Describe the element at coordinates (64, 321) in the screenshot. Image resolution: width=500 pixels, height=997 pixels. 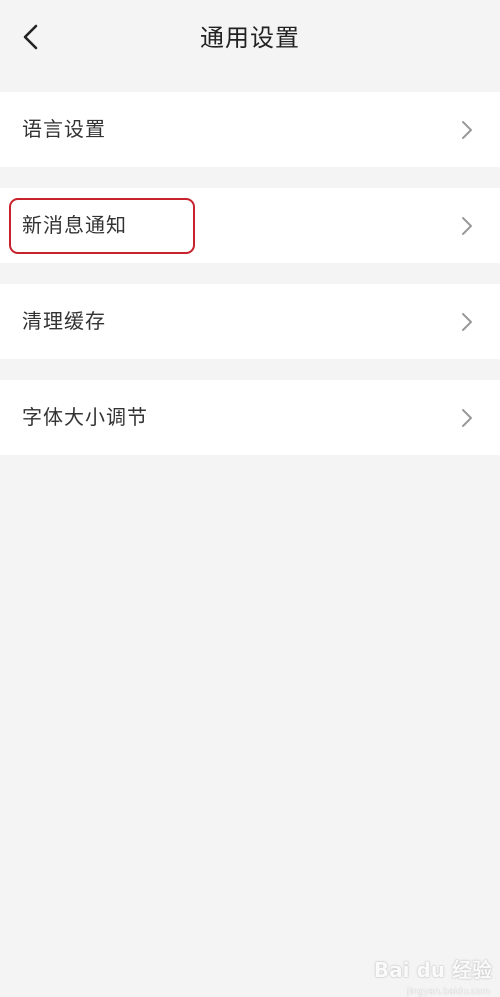
I see `settings-item-label: 清理缓存` at that location.